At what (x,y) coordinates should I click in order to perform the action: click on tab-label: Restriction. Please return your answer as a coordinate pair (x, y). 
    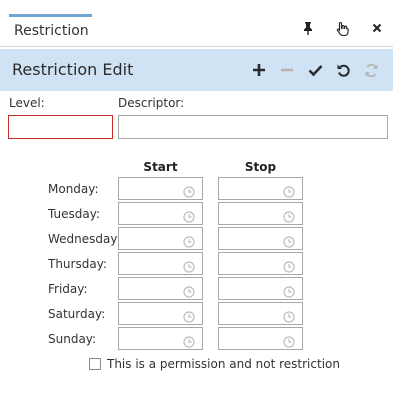
    Looking at the image, I should click on (51, 31).